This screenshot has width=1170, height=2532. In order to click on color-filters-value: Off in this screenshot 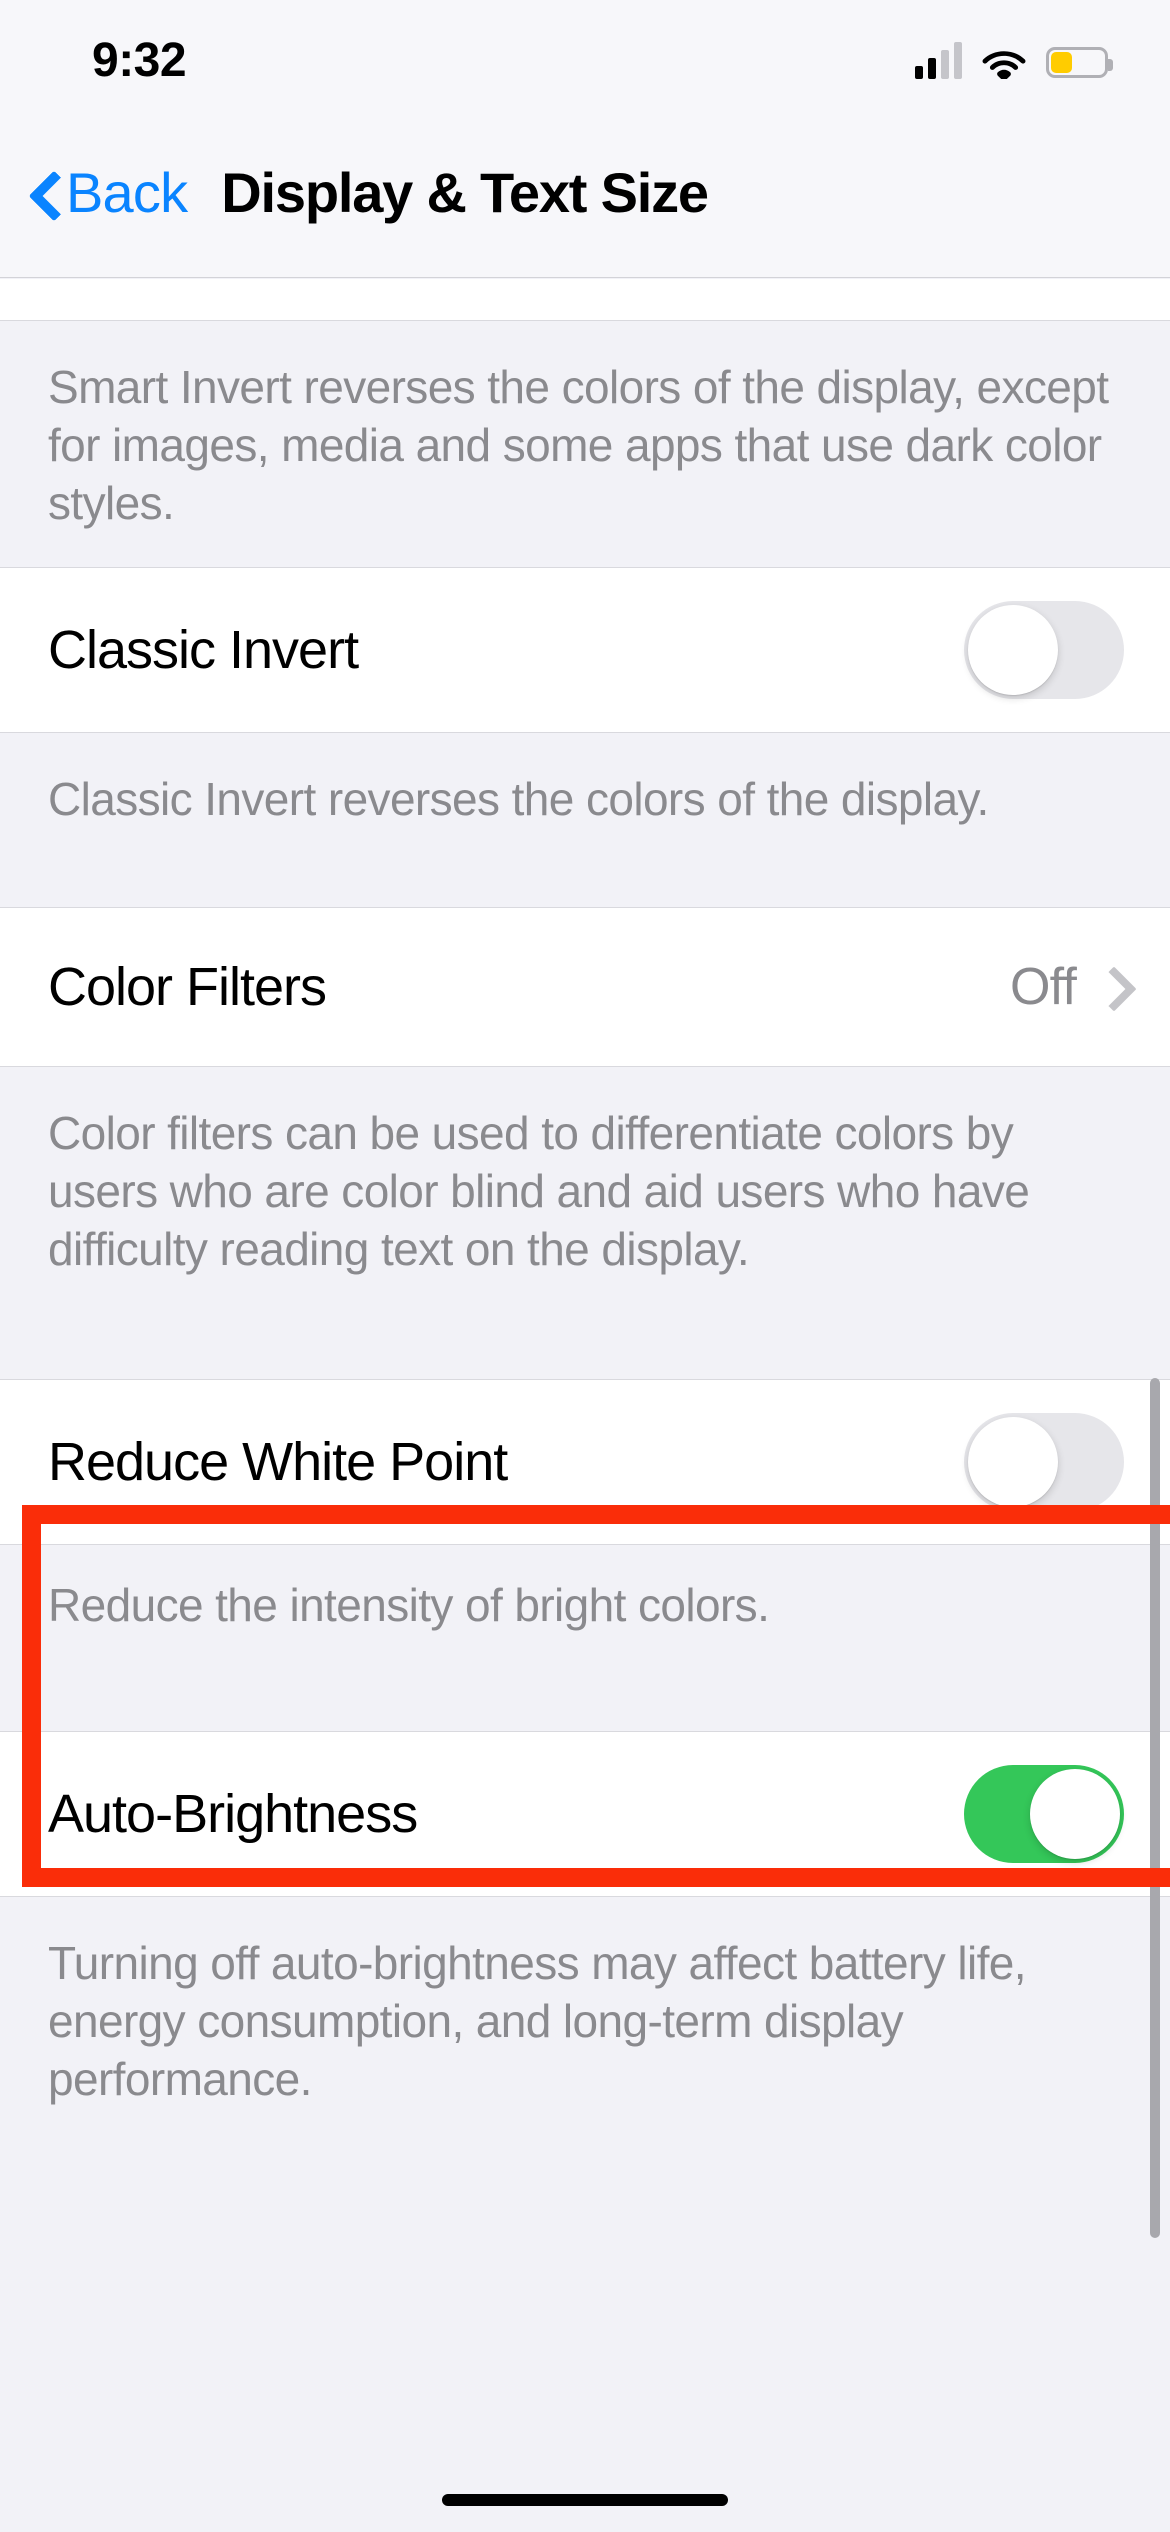, I will do `click(1043, 986)`.